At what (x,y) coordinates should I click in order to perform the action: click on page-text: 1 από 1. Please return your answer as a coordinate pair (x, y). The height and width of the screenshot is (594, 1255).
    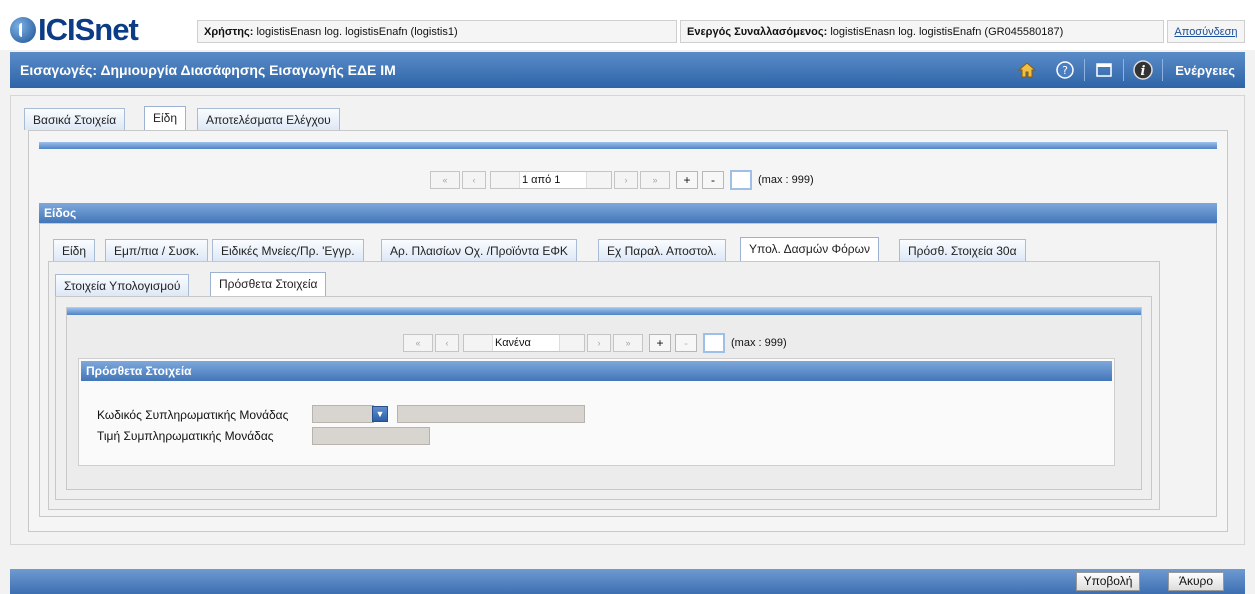
    Looking at the image, I should click on (541, 180).